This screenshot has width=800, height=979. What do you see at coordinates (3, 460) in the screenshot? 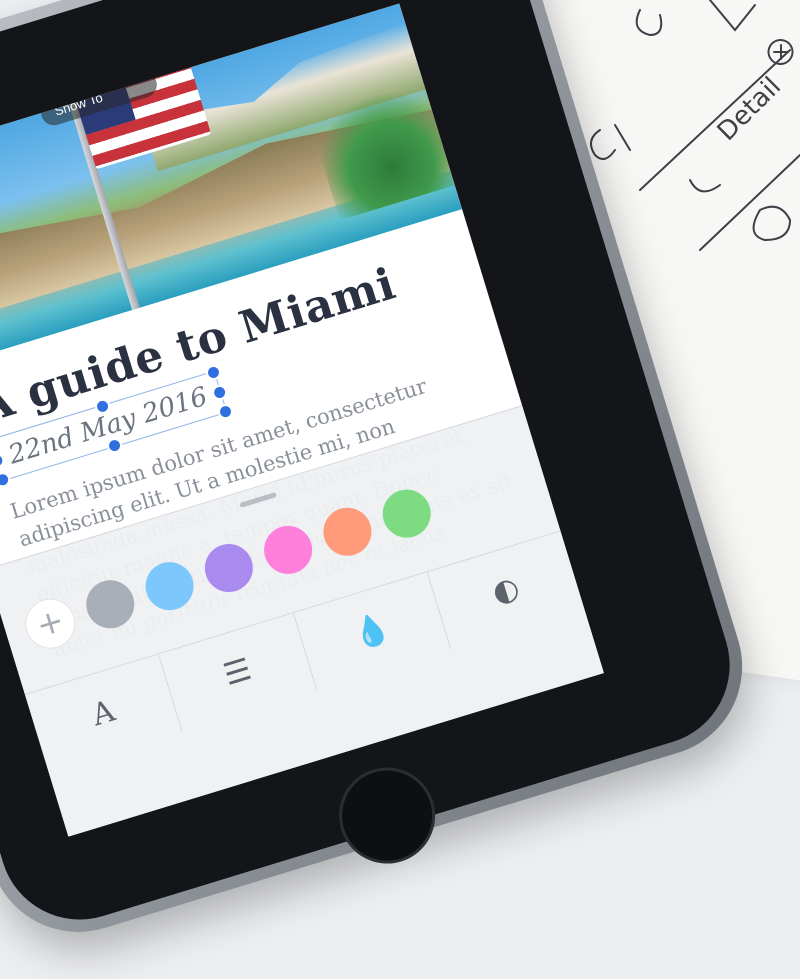
I see `resize-handle-left` at bounding box center [3, 460].